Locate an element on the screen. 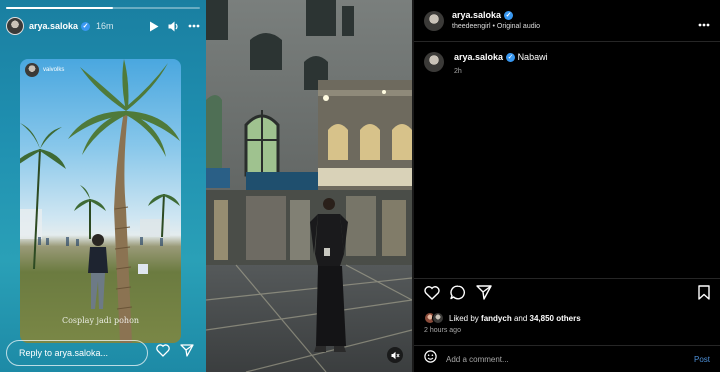  liker-avatars is located at coordinates (434, 318).